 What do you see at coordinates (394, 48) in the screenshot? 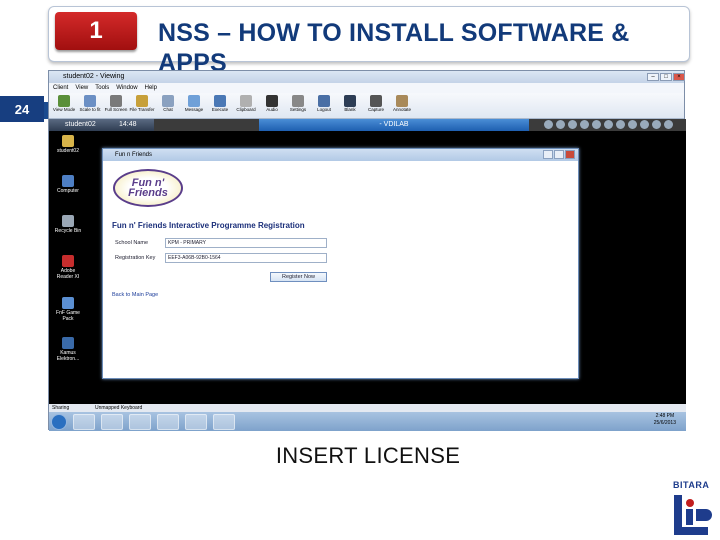
I see `slide-title: NSS – HOW TO INSTALL SOFTWARE & APPS` at bounding box center [394, 48].